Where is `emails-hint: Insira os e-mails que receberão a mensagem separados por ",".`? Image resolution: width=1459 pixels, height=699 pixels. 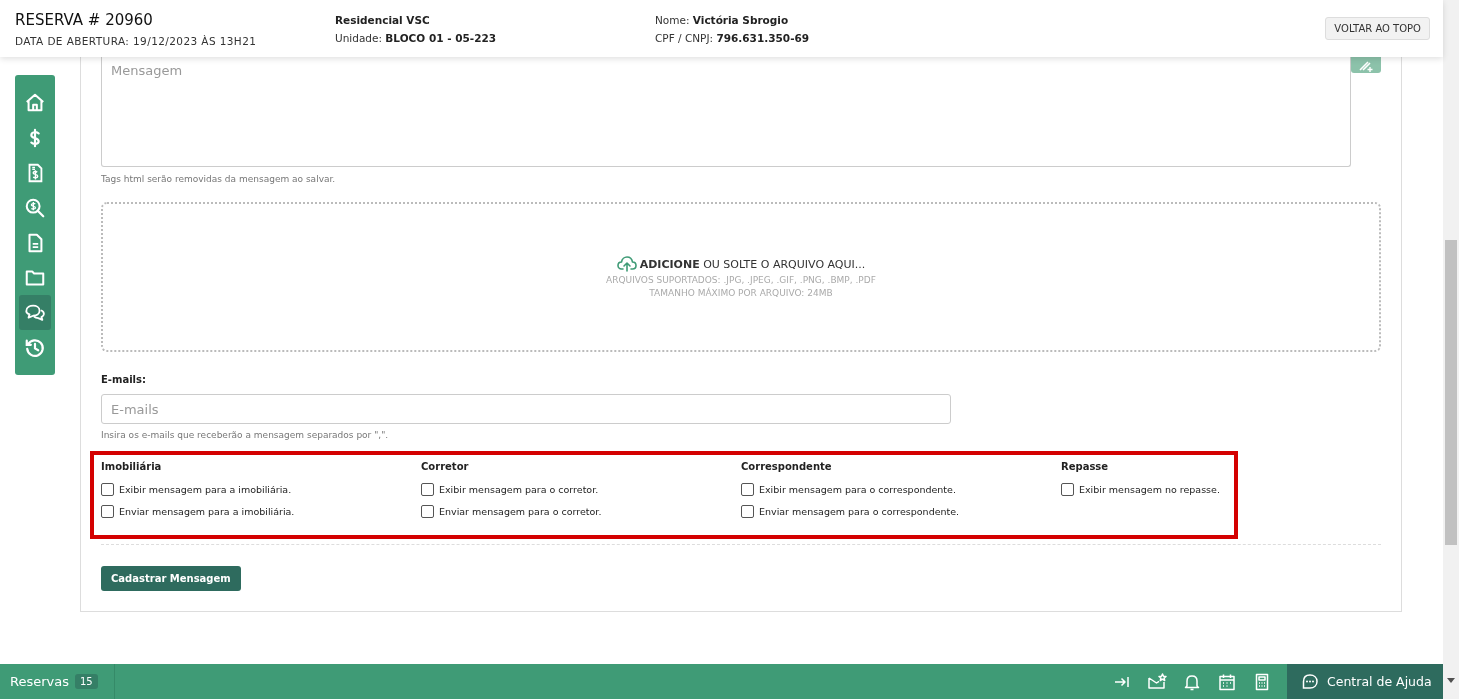 emails-hint: Insira os e-mails que receberão a mensagem separados por ",". is located at coordinates (245, 435).